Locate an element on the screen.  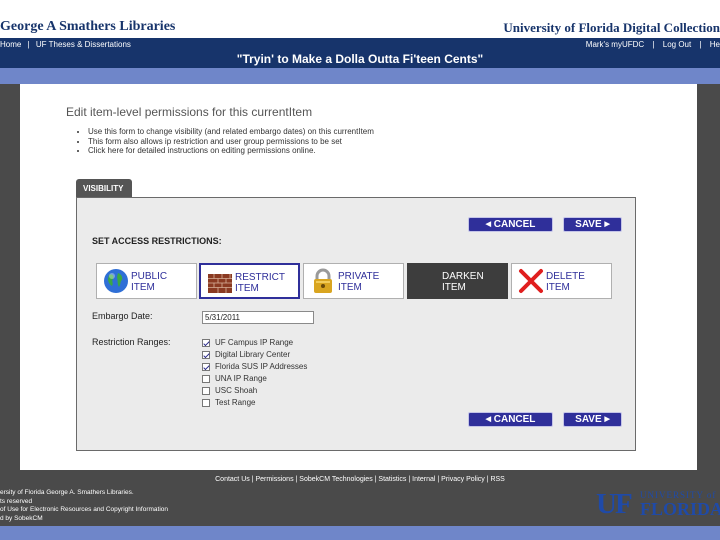
my-ufdc-link: Mark's myUFDC is located at coordinates (615, 44).